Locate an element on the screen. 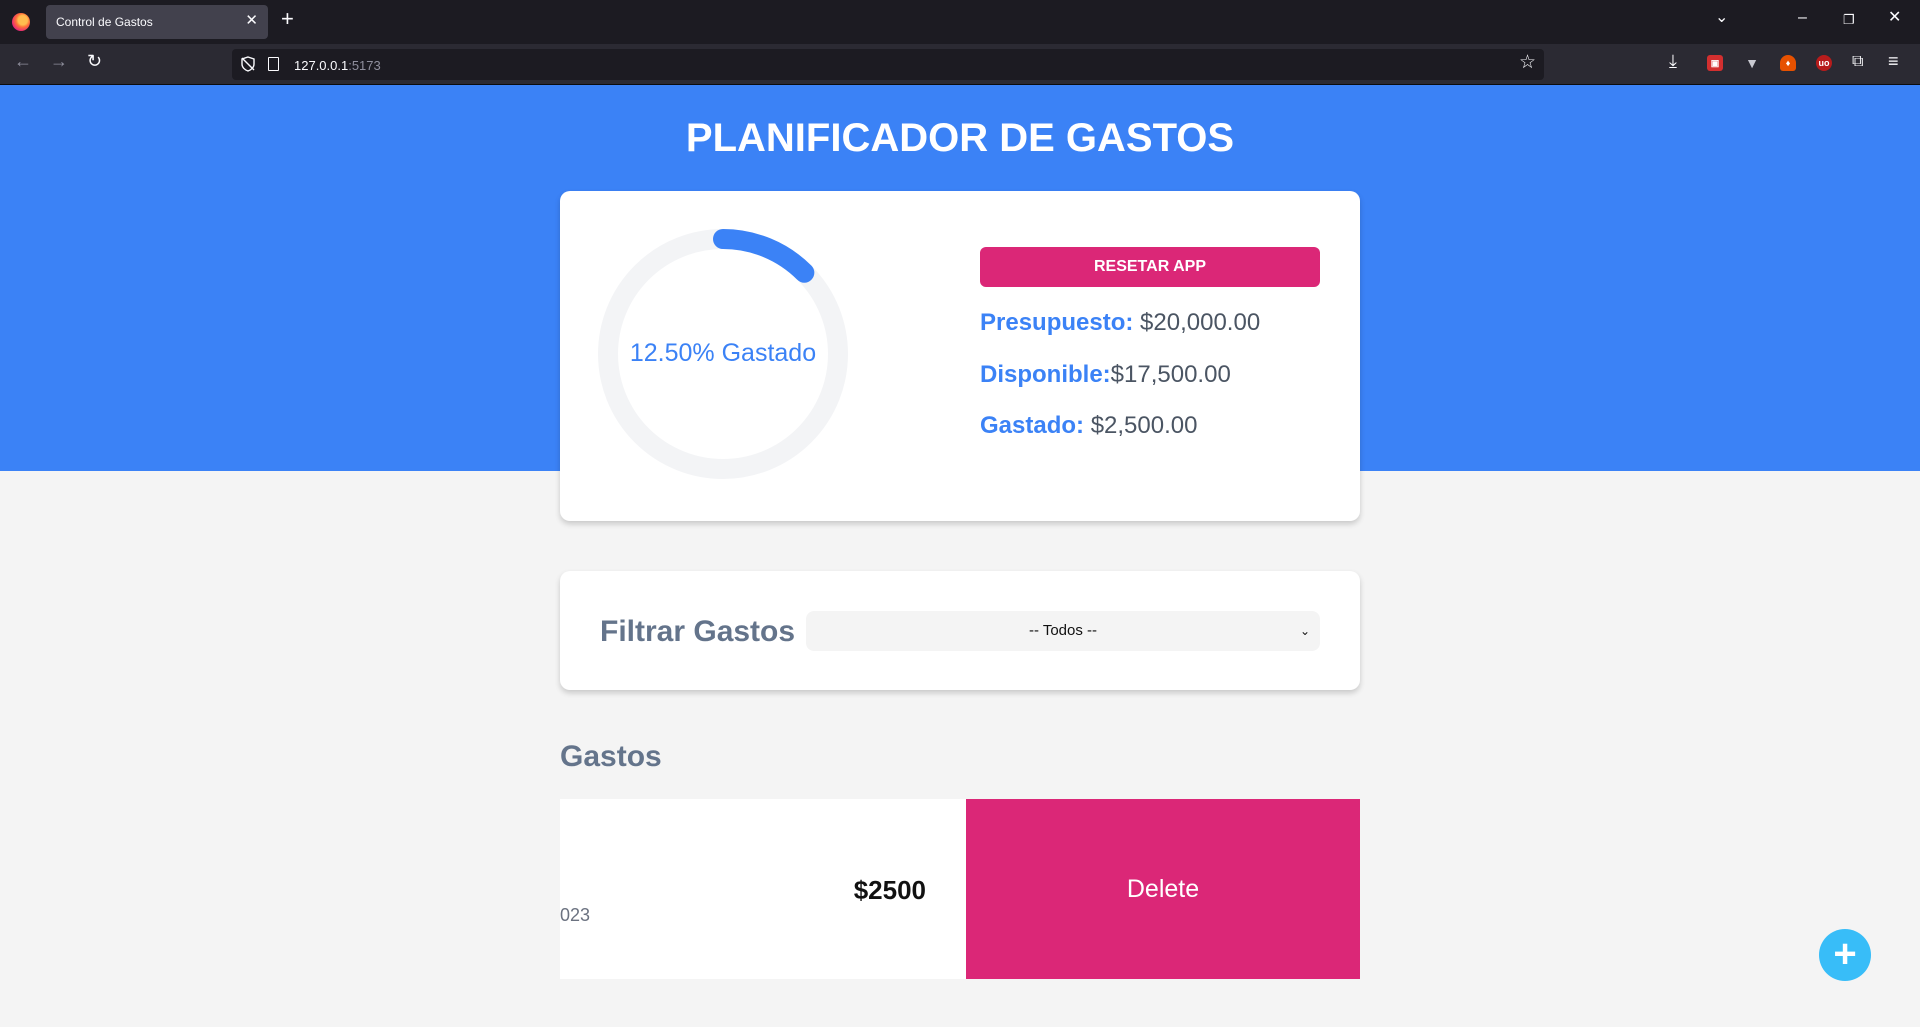 The height and width of the screenshot is (1027, 1920). category-filter-select: -- Todos -- ⌄ is located at coordinates (1063, 631).